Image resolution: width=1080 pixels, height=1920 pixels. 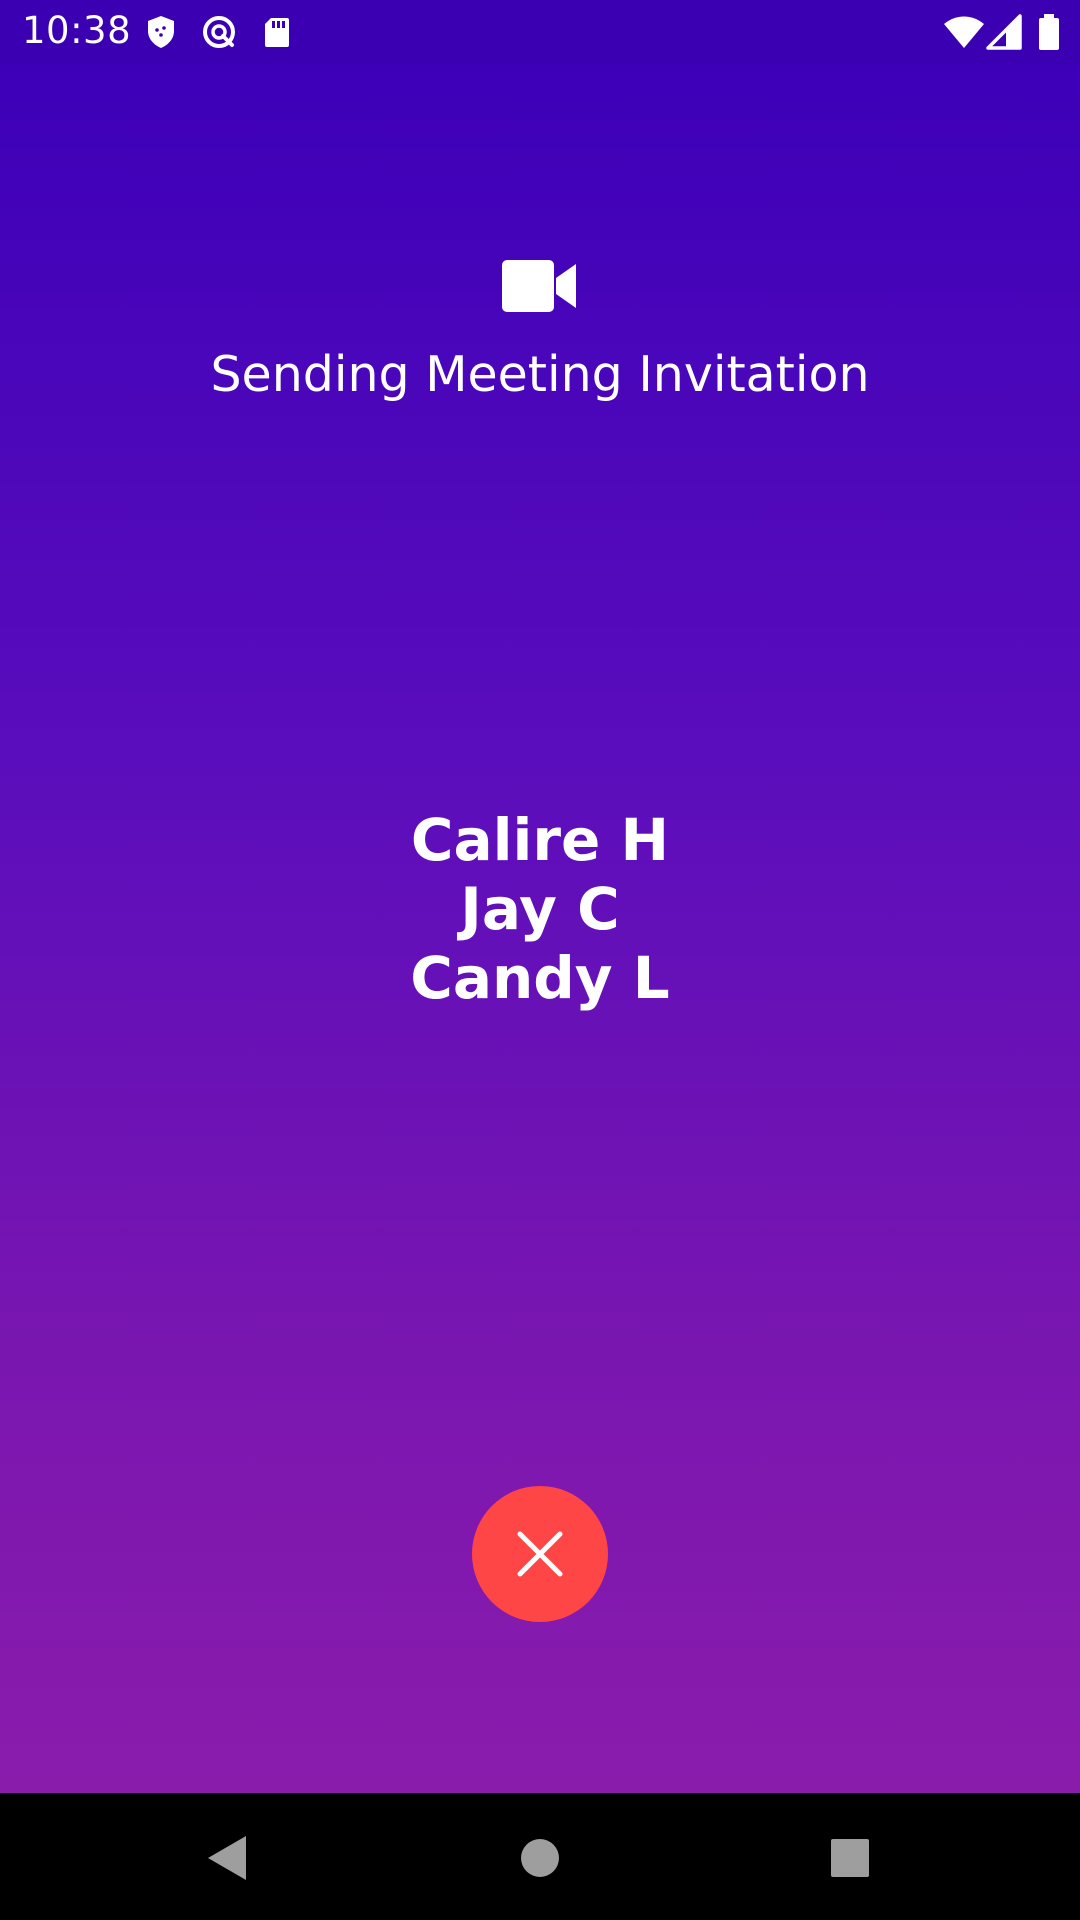 What do you see at coordinates (850, 1858) in the screenshot?
I see `recents-icon` at bounding box center [850, 1858].